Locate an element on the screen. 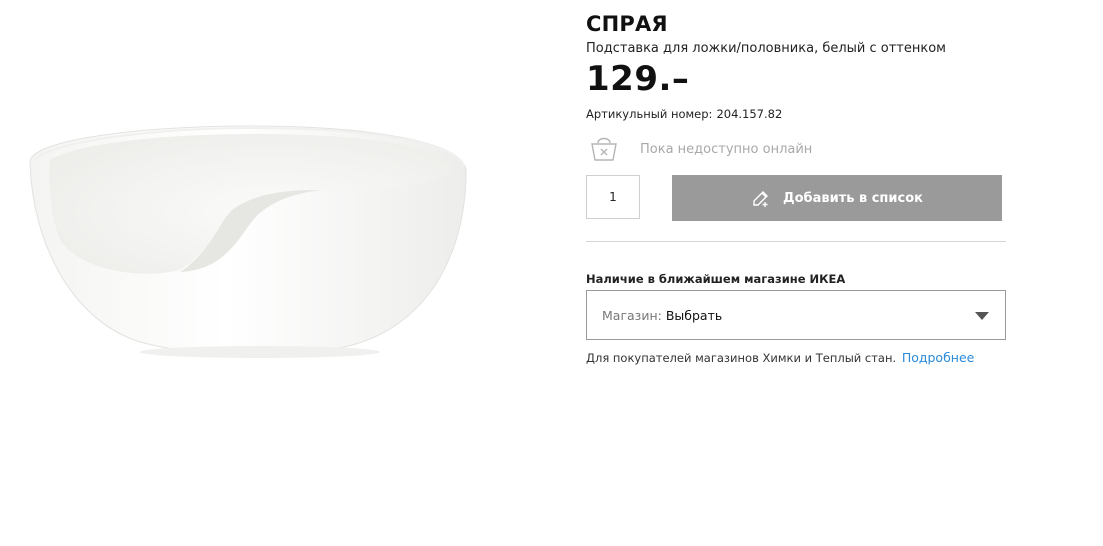 This screenshot has width=1103, height=546. article-value: 204.157.82 is located at coordinates (749, 114).